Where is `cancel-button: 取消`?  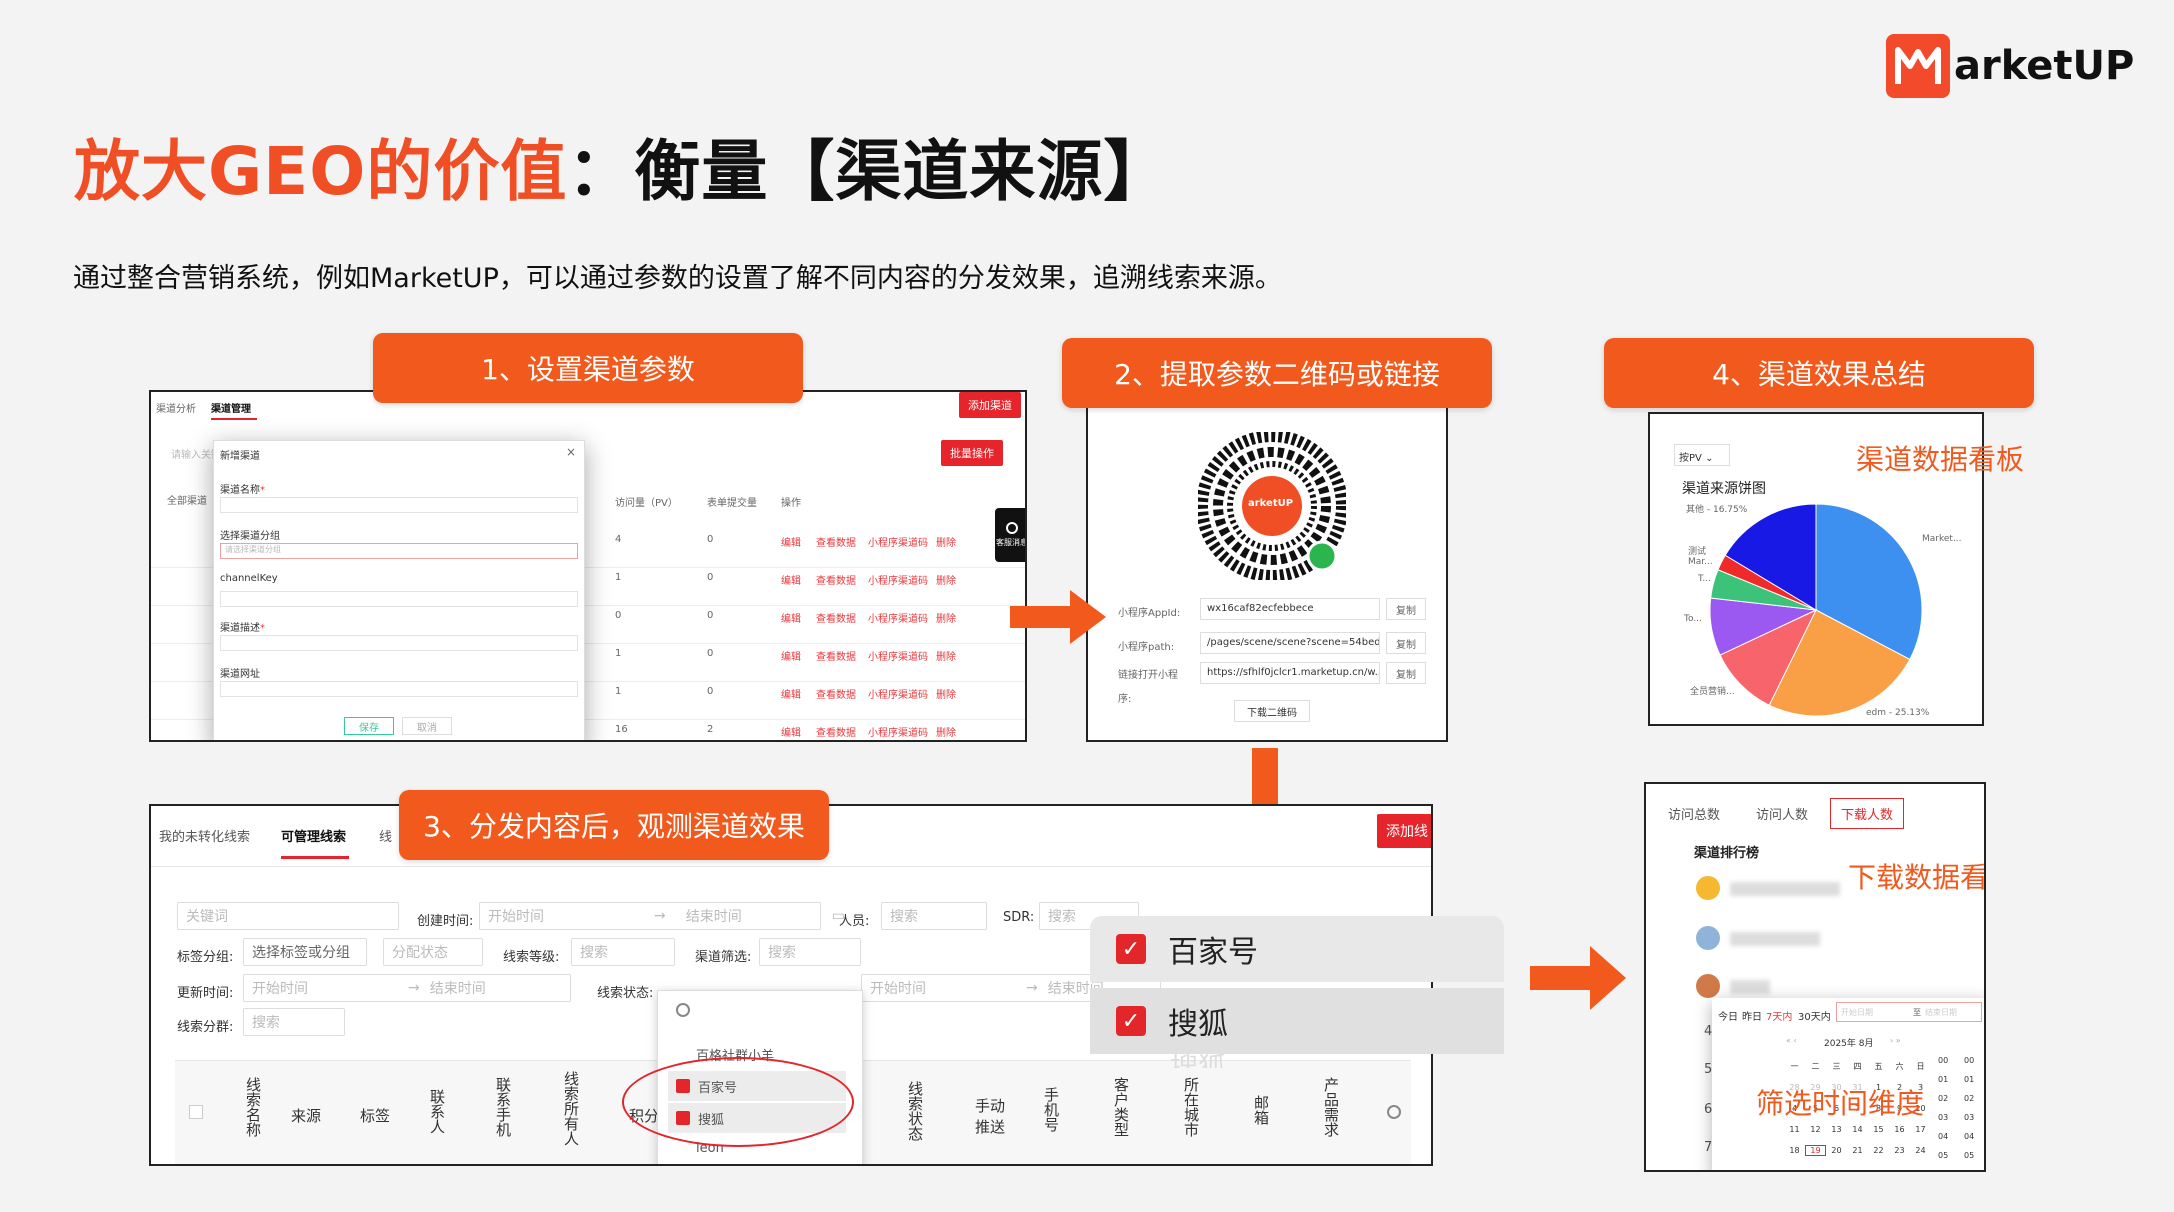 cancel-button: 取消 is located at coordinates (427, 726).